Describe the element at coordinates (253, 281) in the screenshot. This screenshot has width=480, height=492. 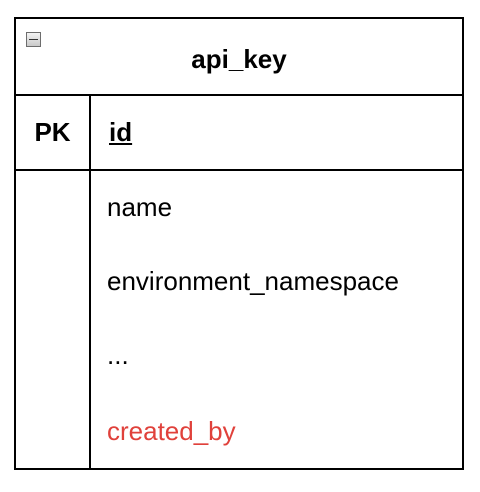
I see `field-environment-namespace: environment_namespace` at that location.